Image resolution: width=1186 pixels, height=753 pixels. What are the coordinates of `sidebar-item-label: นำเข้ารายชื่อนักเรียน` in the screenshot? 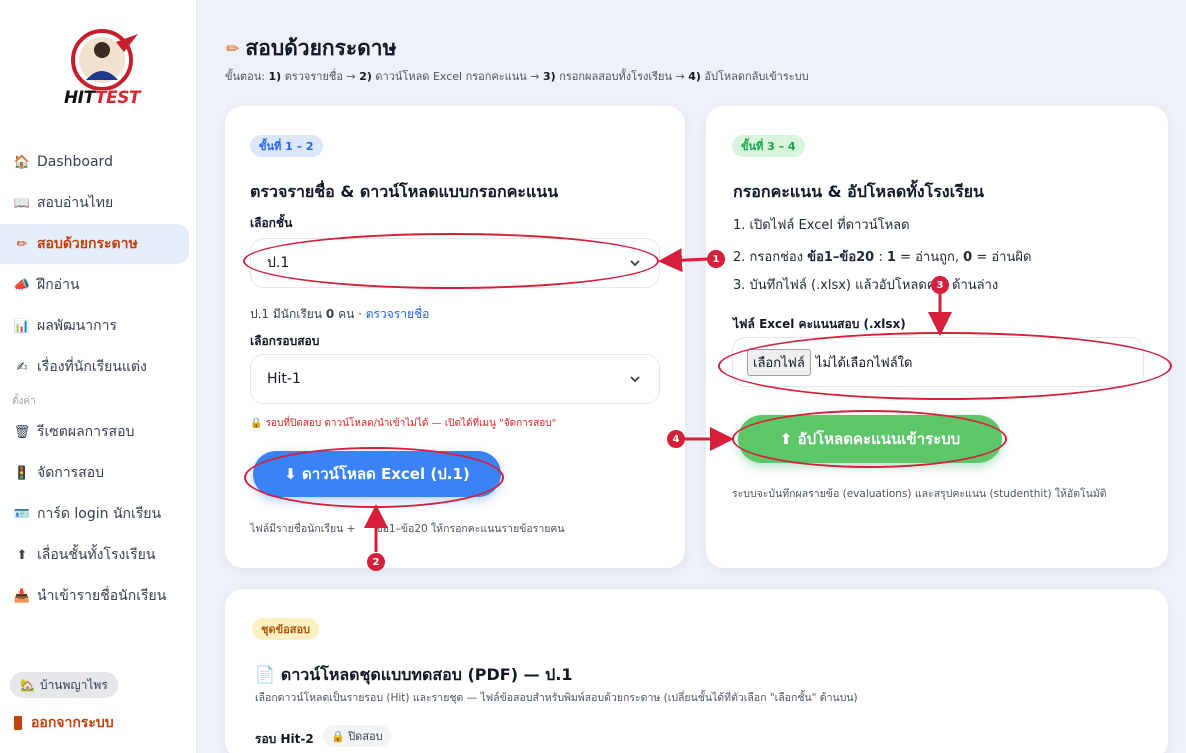 It's located at (102, 596).